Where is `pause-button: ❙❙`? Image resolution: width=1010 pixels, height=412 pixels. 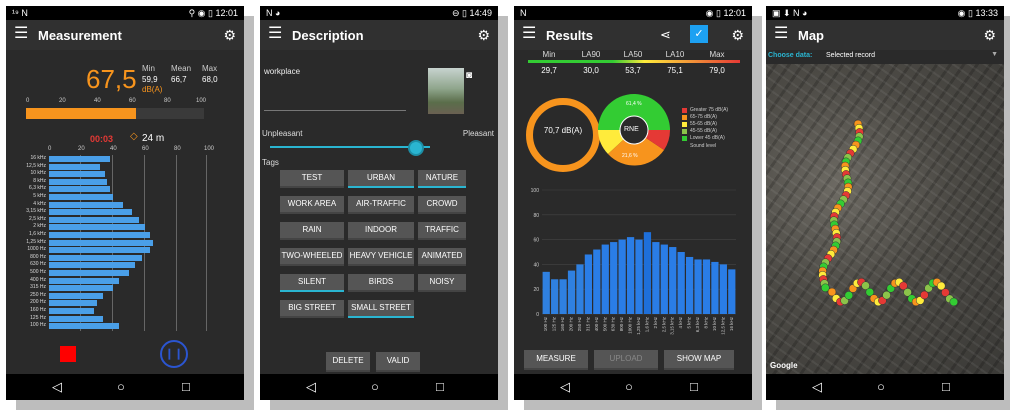
pause-button: ❙❙ is located at coordinates (174, 354).